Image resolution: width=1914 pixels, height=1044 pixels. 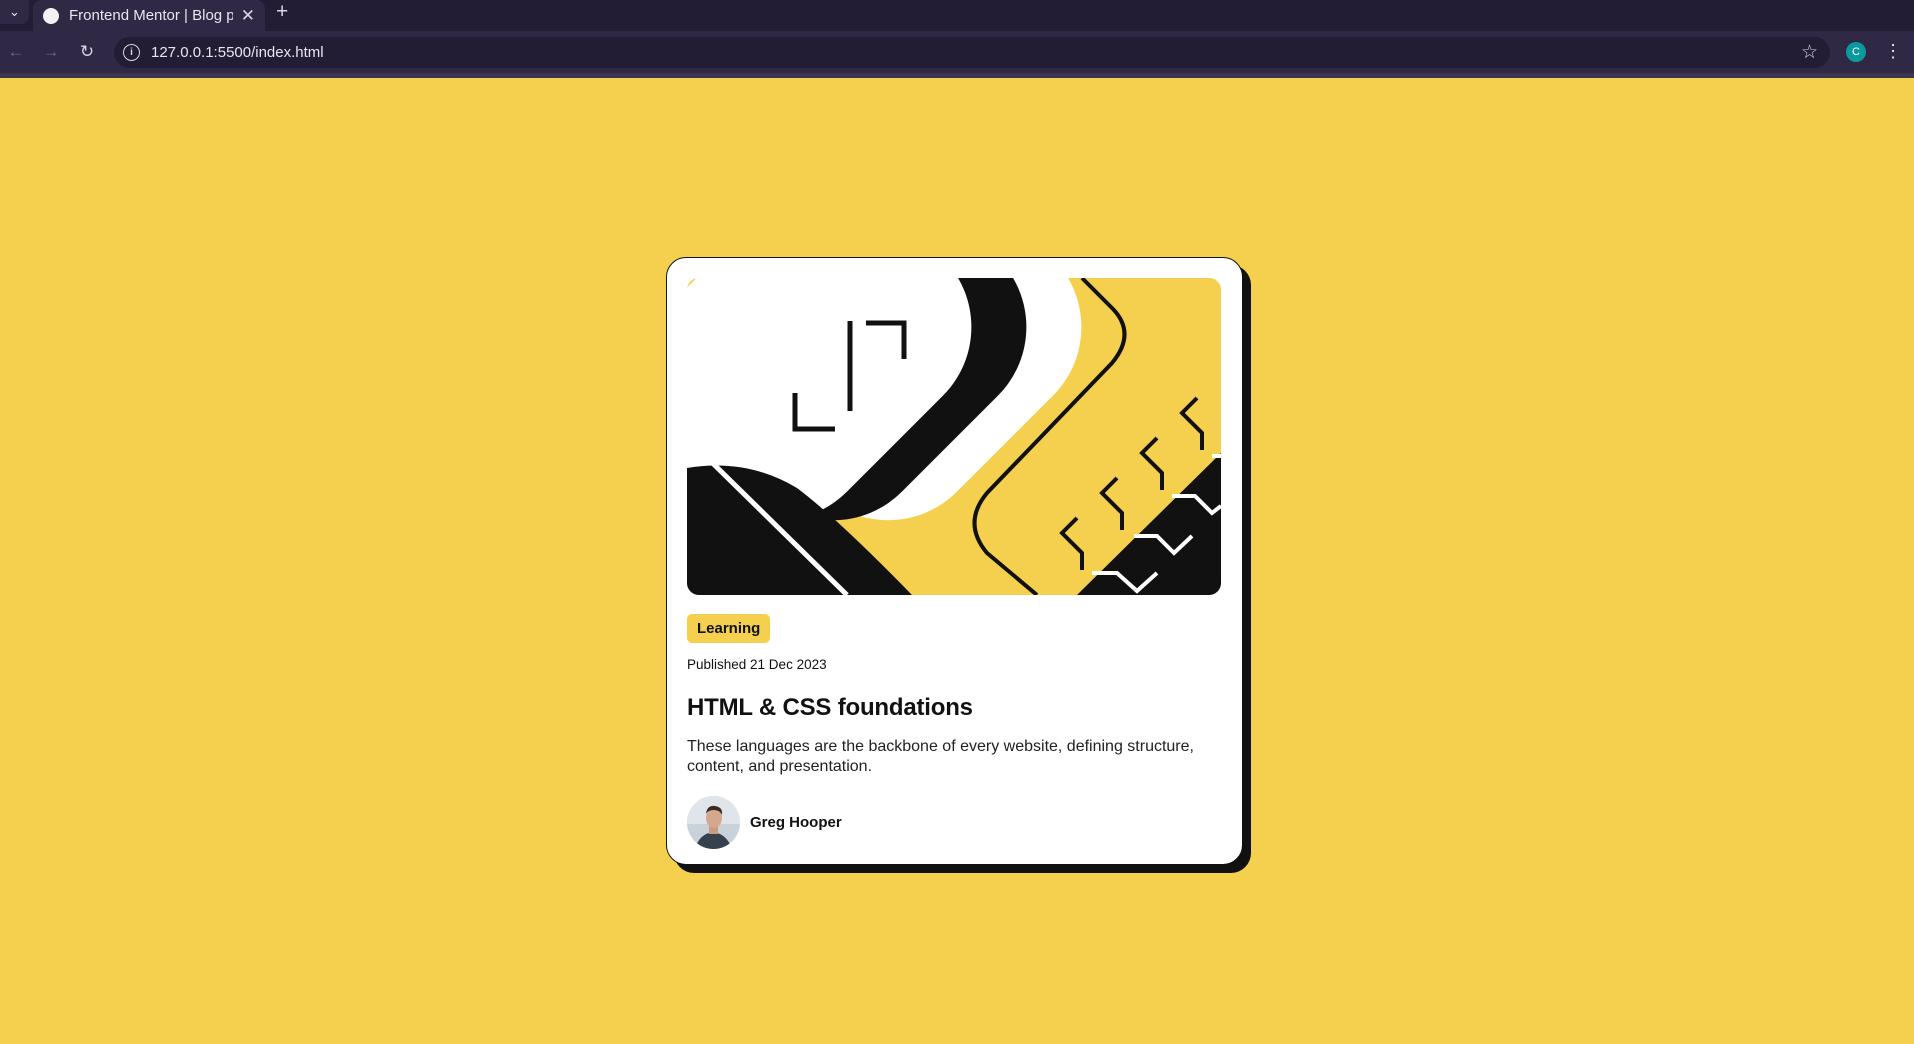 I want to click on tab-title: Frontend Mentor | Blog preview card, so click(x=151, y=15).